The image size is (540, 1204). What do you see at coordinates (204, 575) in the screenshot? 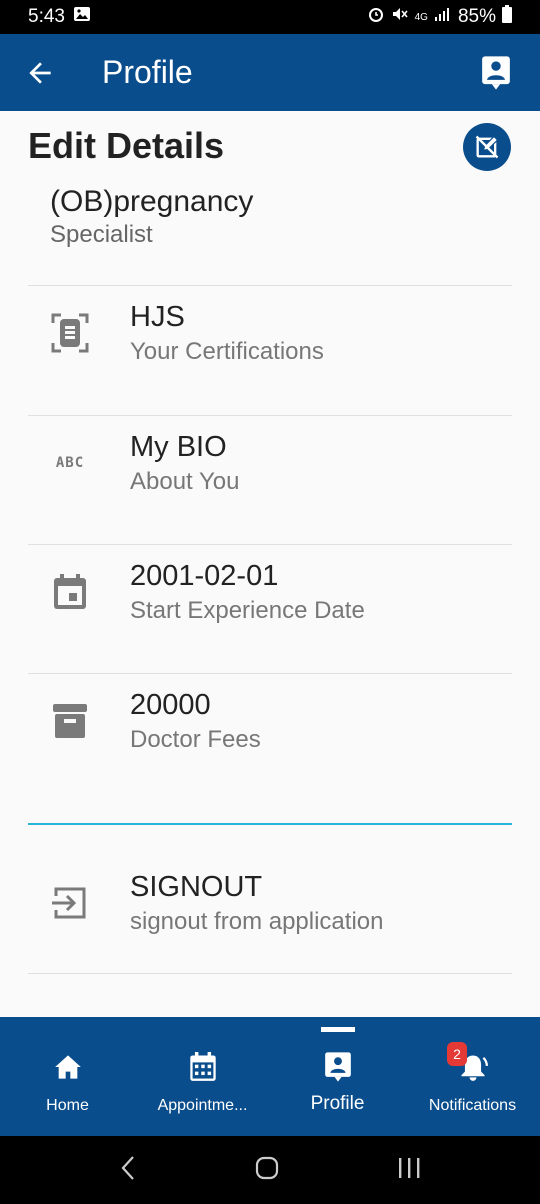
I see `experience-date-value: 2001-02-01` at bounding box center [204, 575].